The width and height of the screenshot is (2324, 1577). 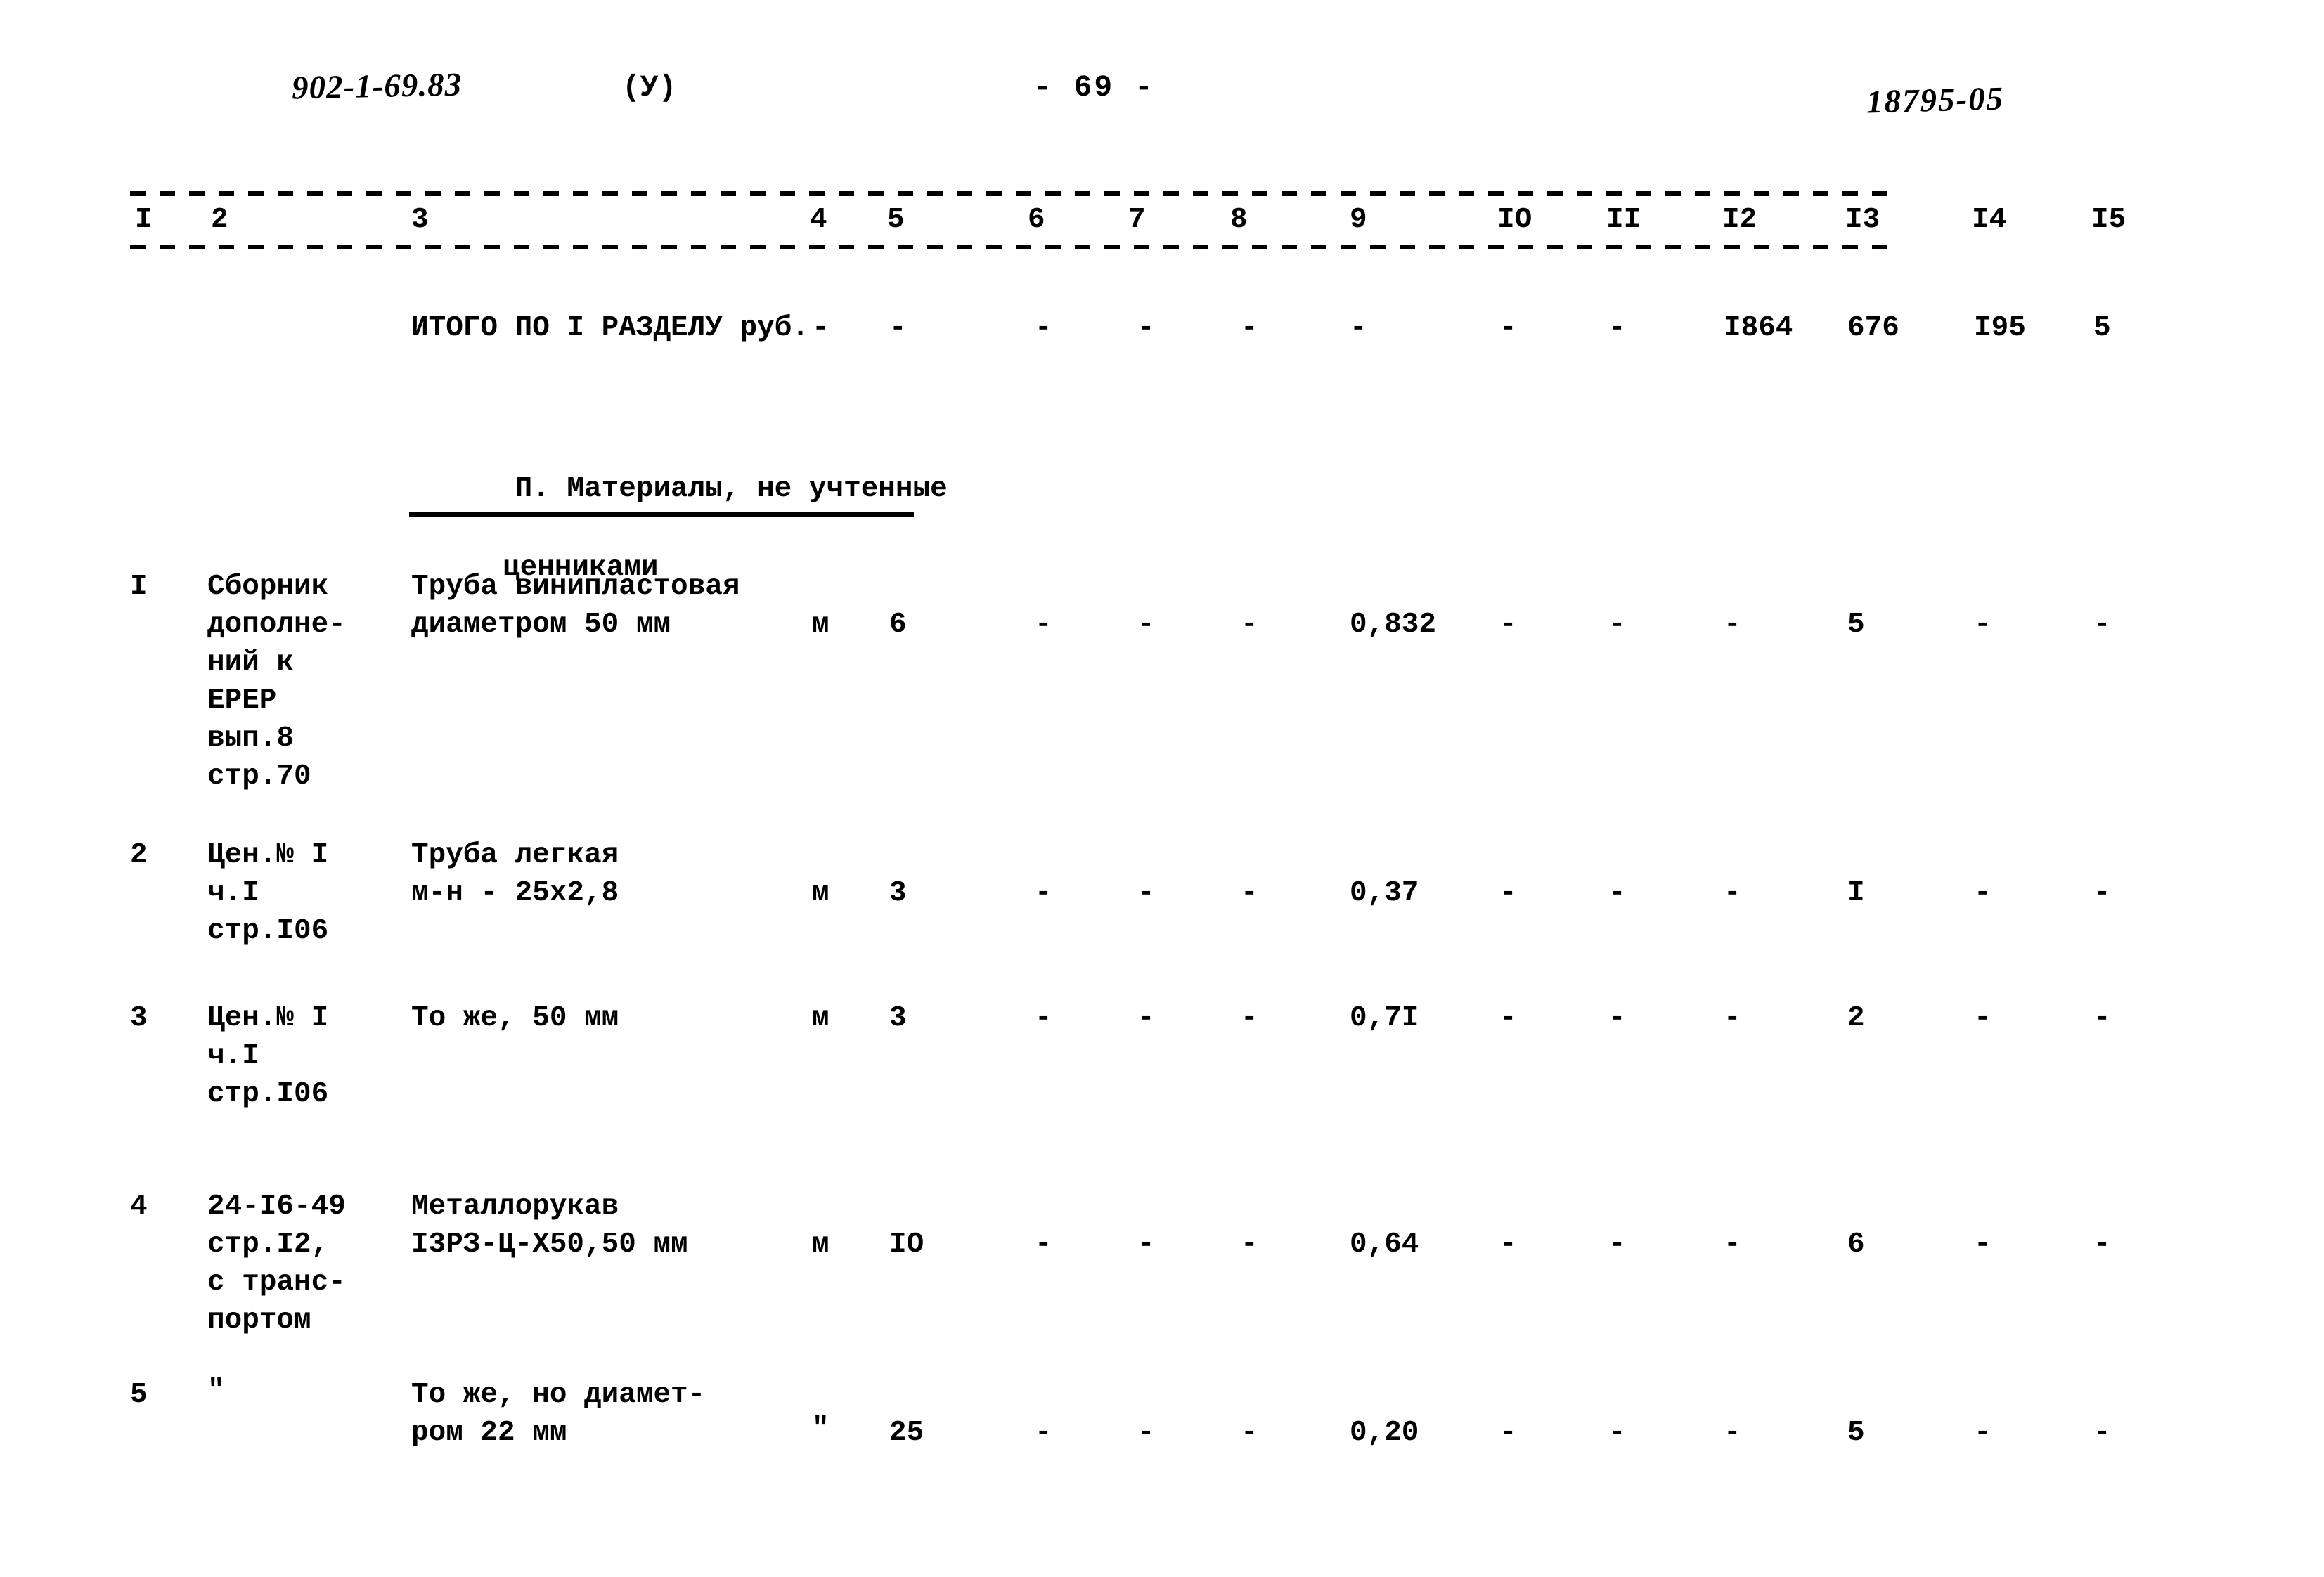 I want to click on column-number-8: 8, so click(x=1239, y=220).